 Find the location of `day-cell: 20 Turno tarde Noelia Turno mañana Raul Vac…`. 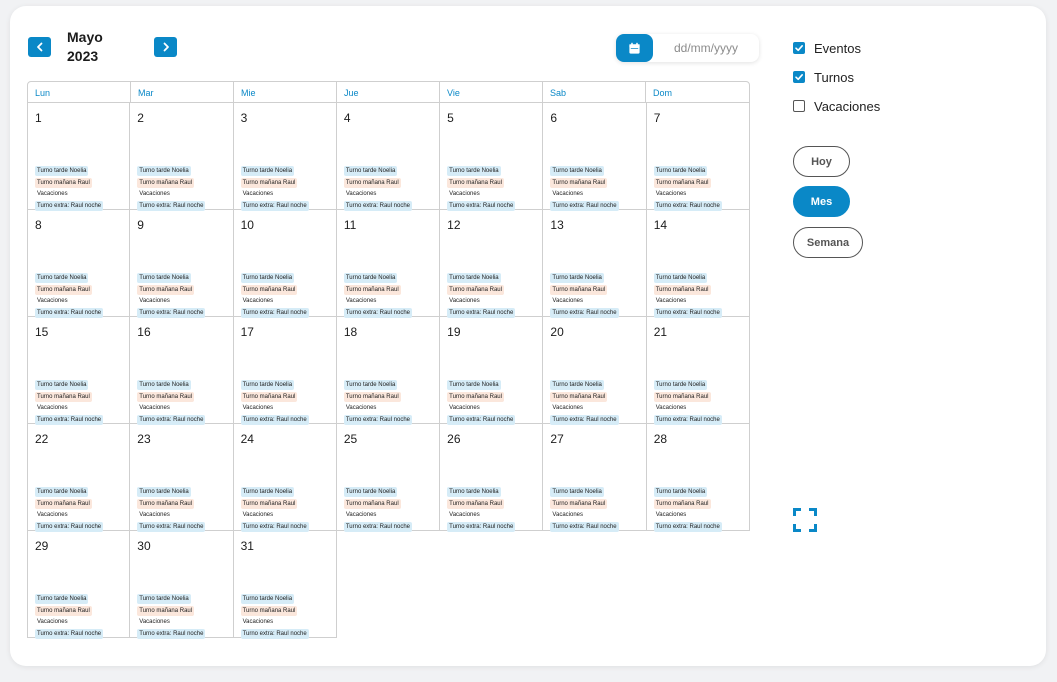

day-cell: 20 Turno tarde Noelia Turno mañana Raul Vac… is located at coordinates (595, 371).